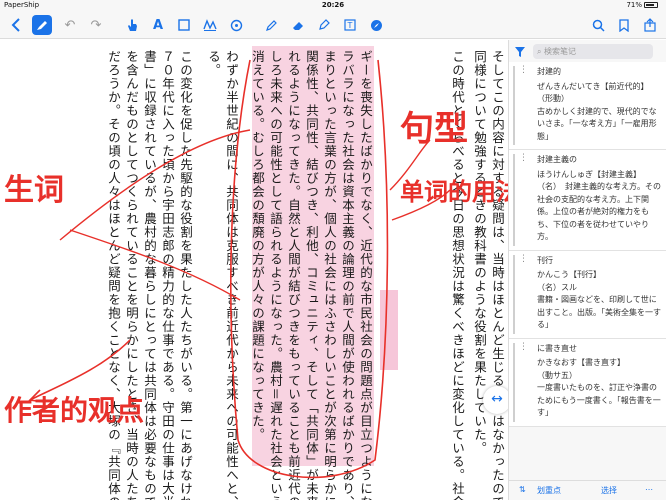  I want to click on text-box-icon: T, so click(350, 25).